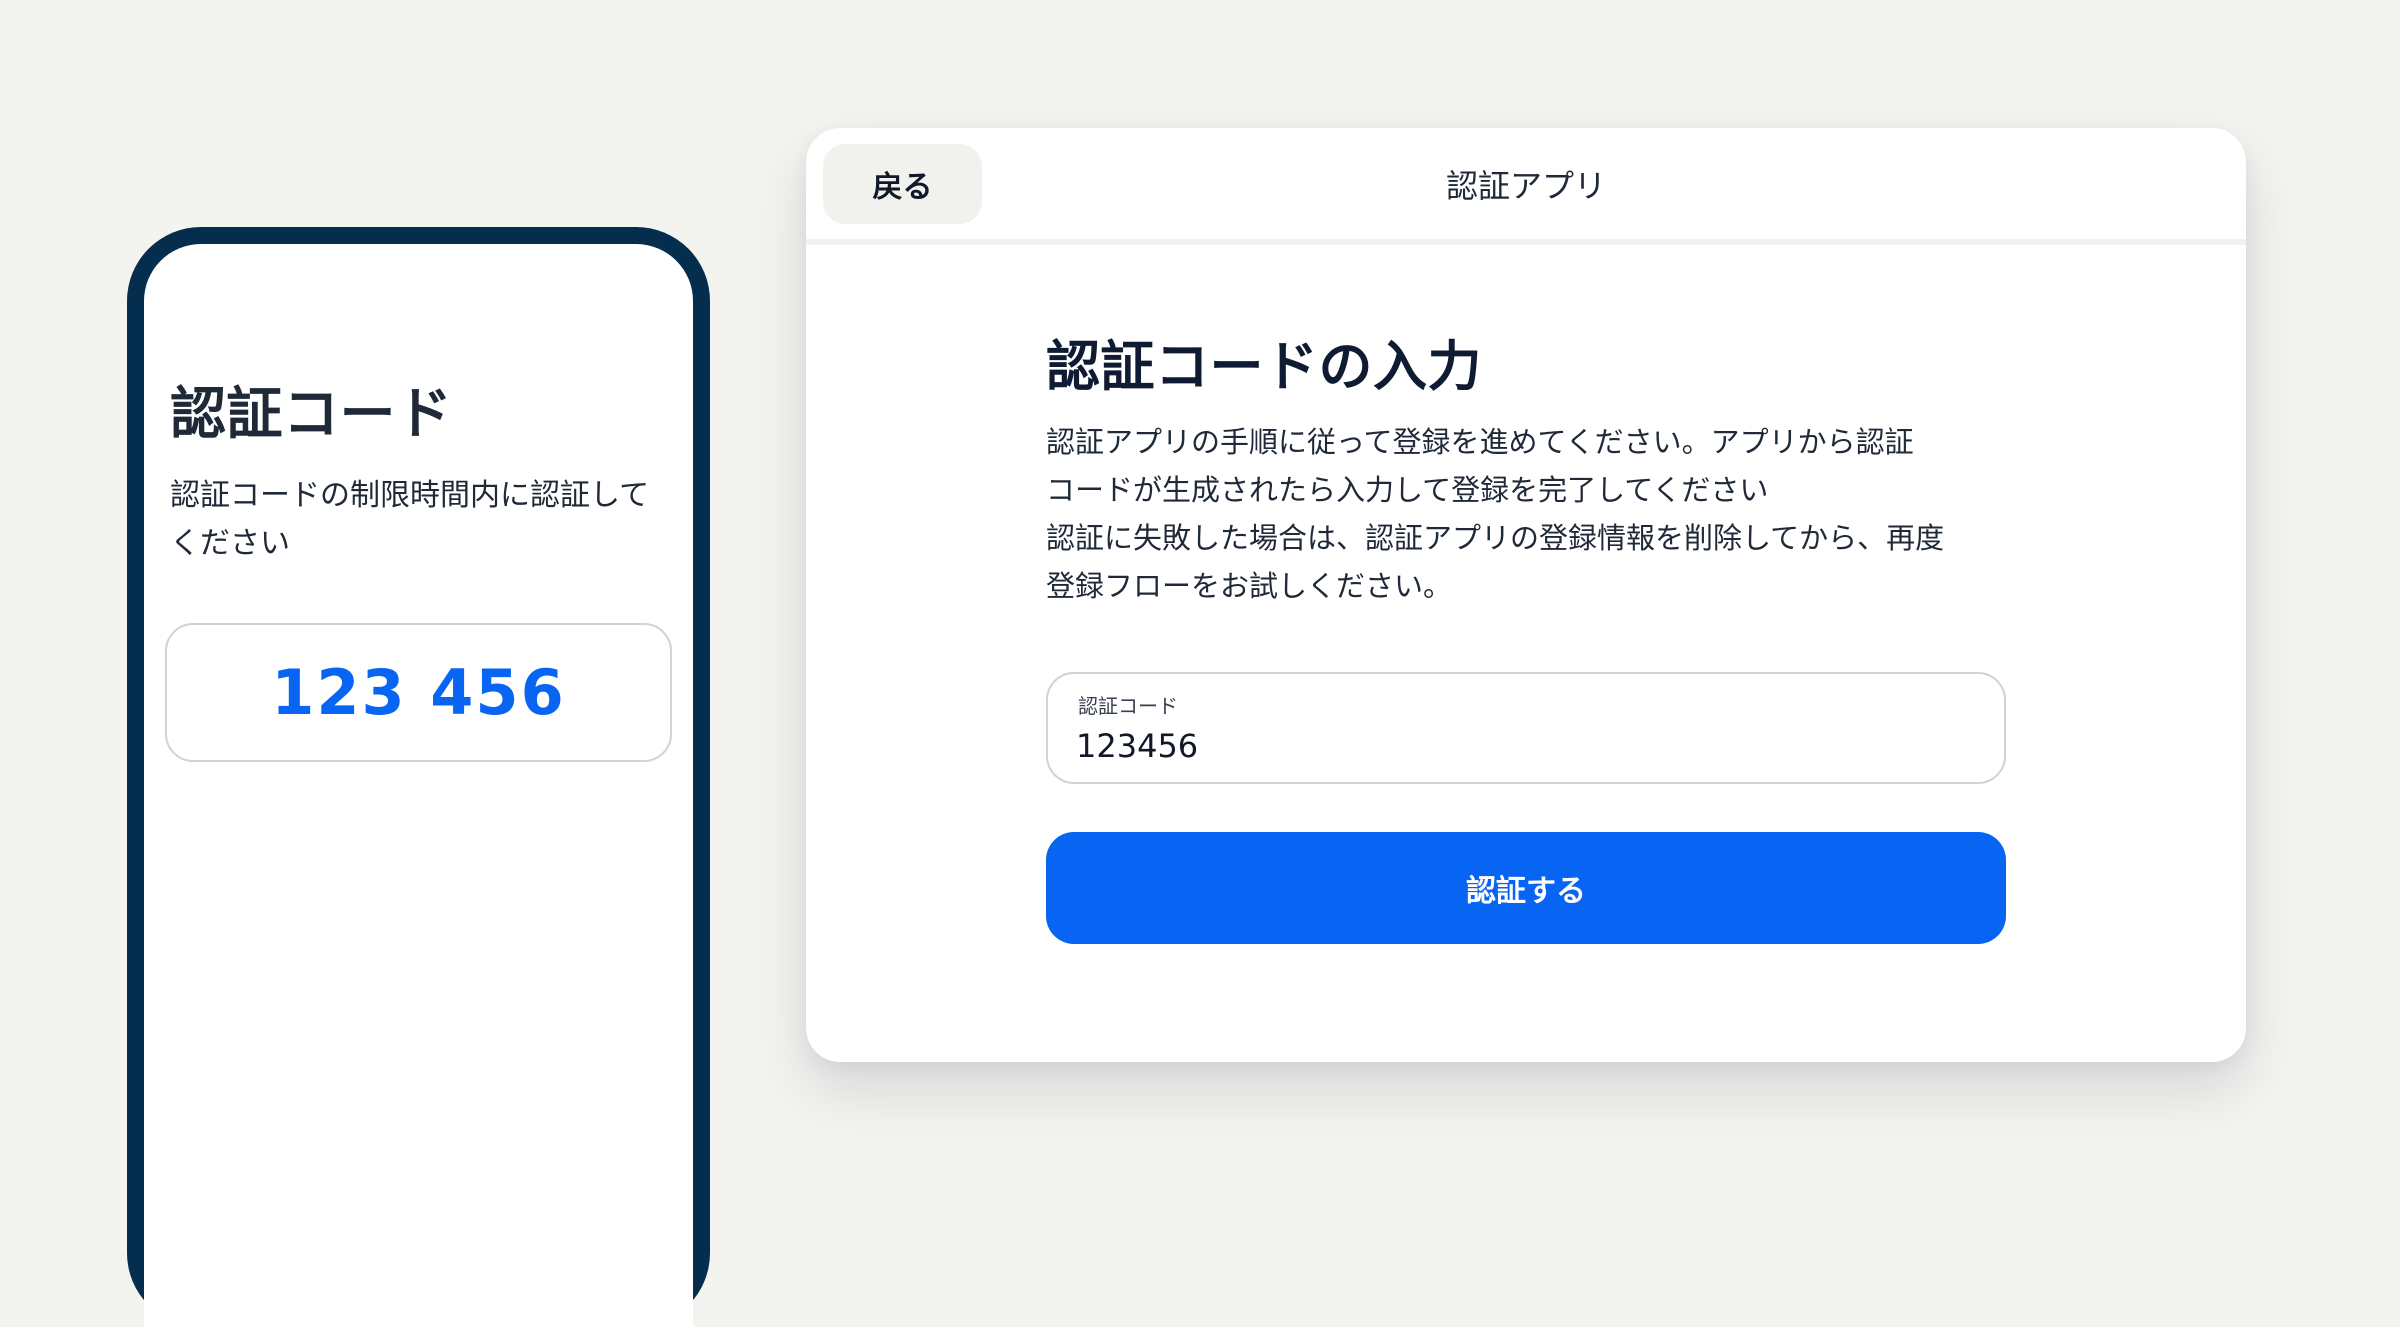 This screenshot has height=1327, width=2400. What do you see at coordinates (1526, 888) in the screenshot?
I see `verify-button: 認証する` at bounding box center [1526, 888].